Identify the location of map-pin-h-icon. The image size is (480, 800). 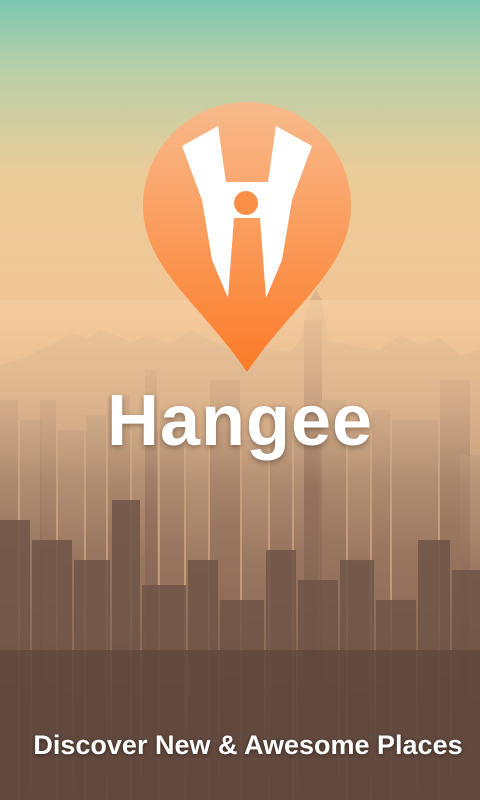
(247, 237).